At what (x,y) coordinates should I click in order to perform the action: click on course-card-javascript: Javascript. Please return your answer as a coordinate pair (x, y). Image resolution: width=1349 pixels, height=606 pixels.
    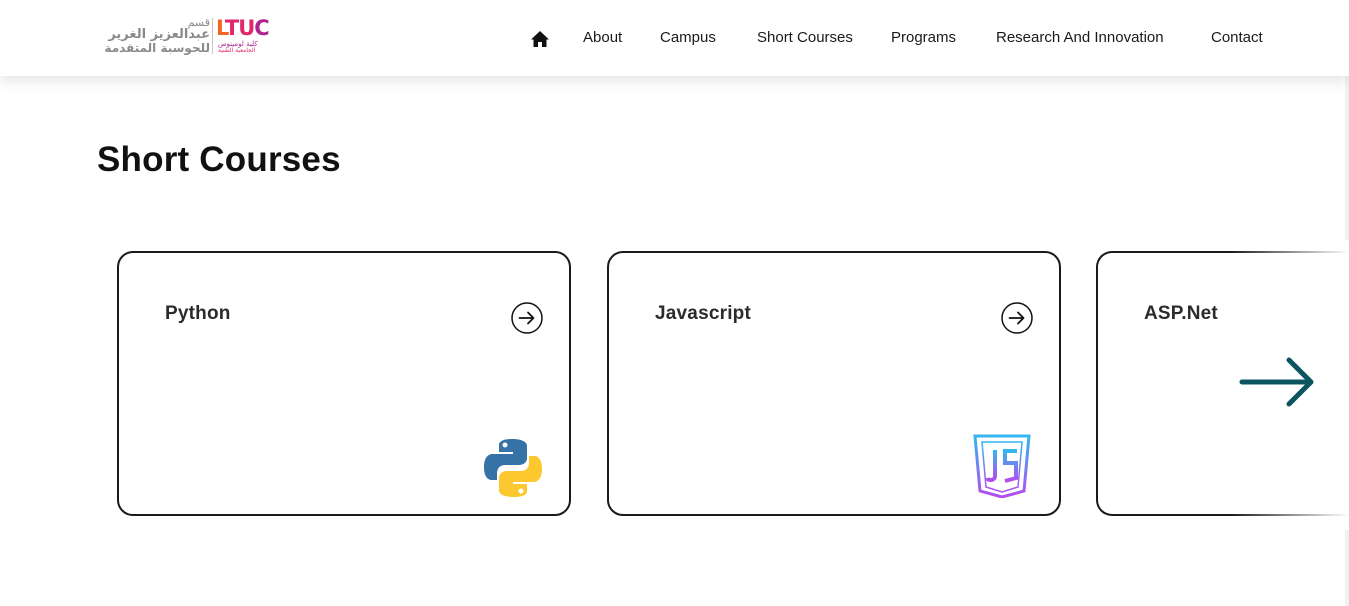
    Looking at the image, I should click on (834, 383).